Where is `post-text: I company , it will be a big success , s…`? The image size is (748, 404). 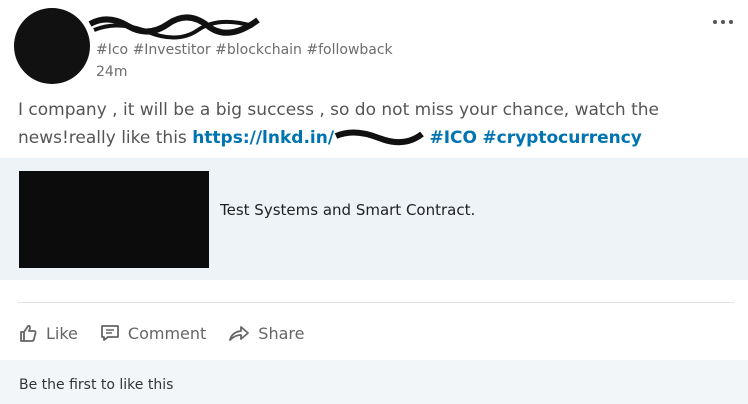 post-text: I company , it will be a big success , s… is located at coordinates (378, 124).